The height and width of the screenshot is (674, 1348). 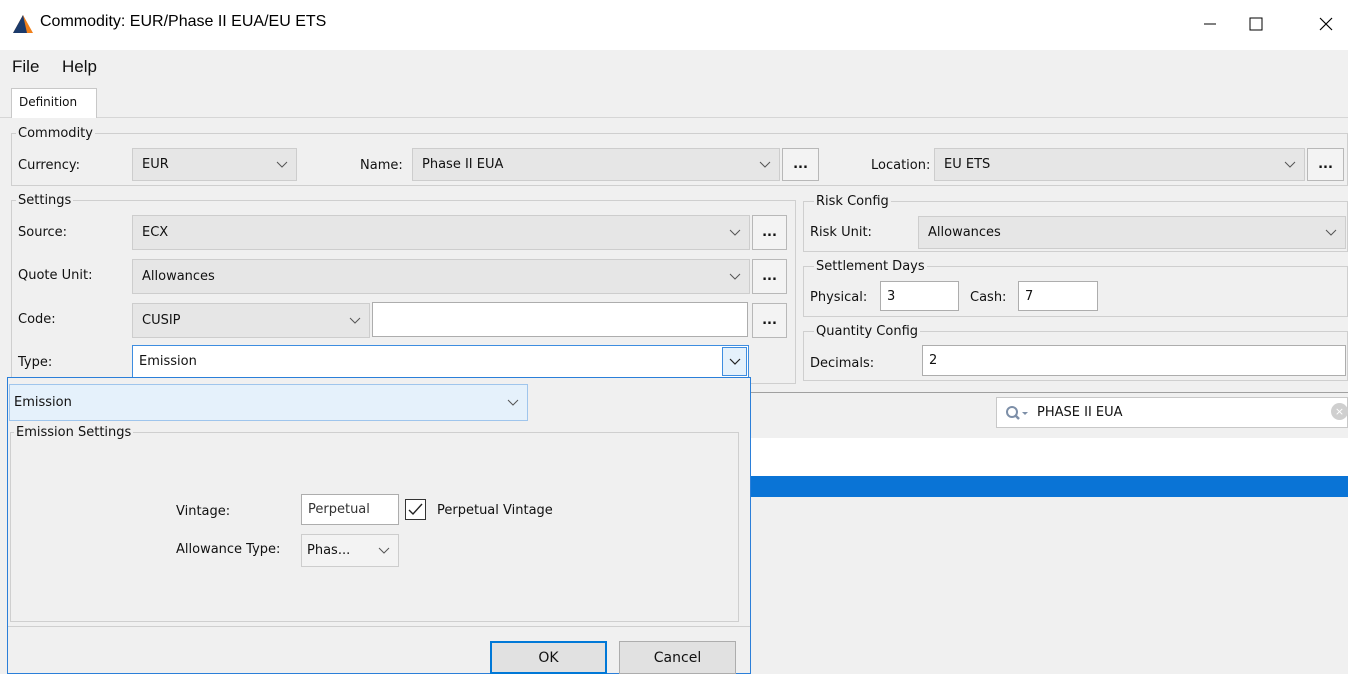 I want to click on menu-help: Help, so click(x=79, y=67).